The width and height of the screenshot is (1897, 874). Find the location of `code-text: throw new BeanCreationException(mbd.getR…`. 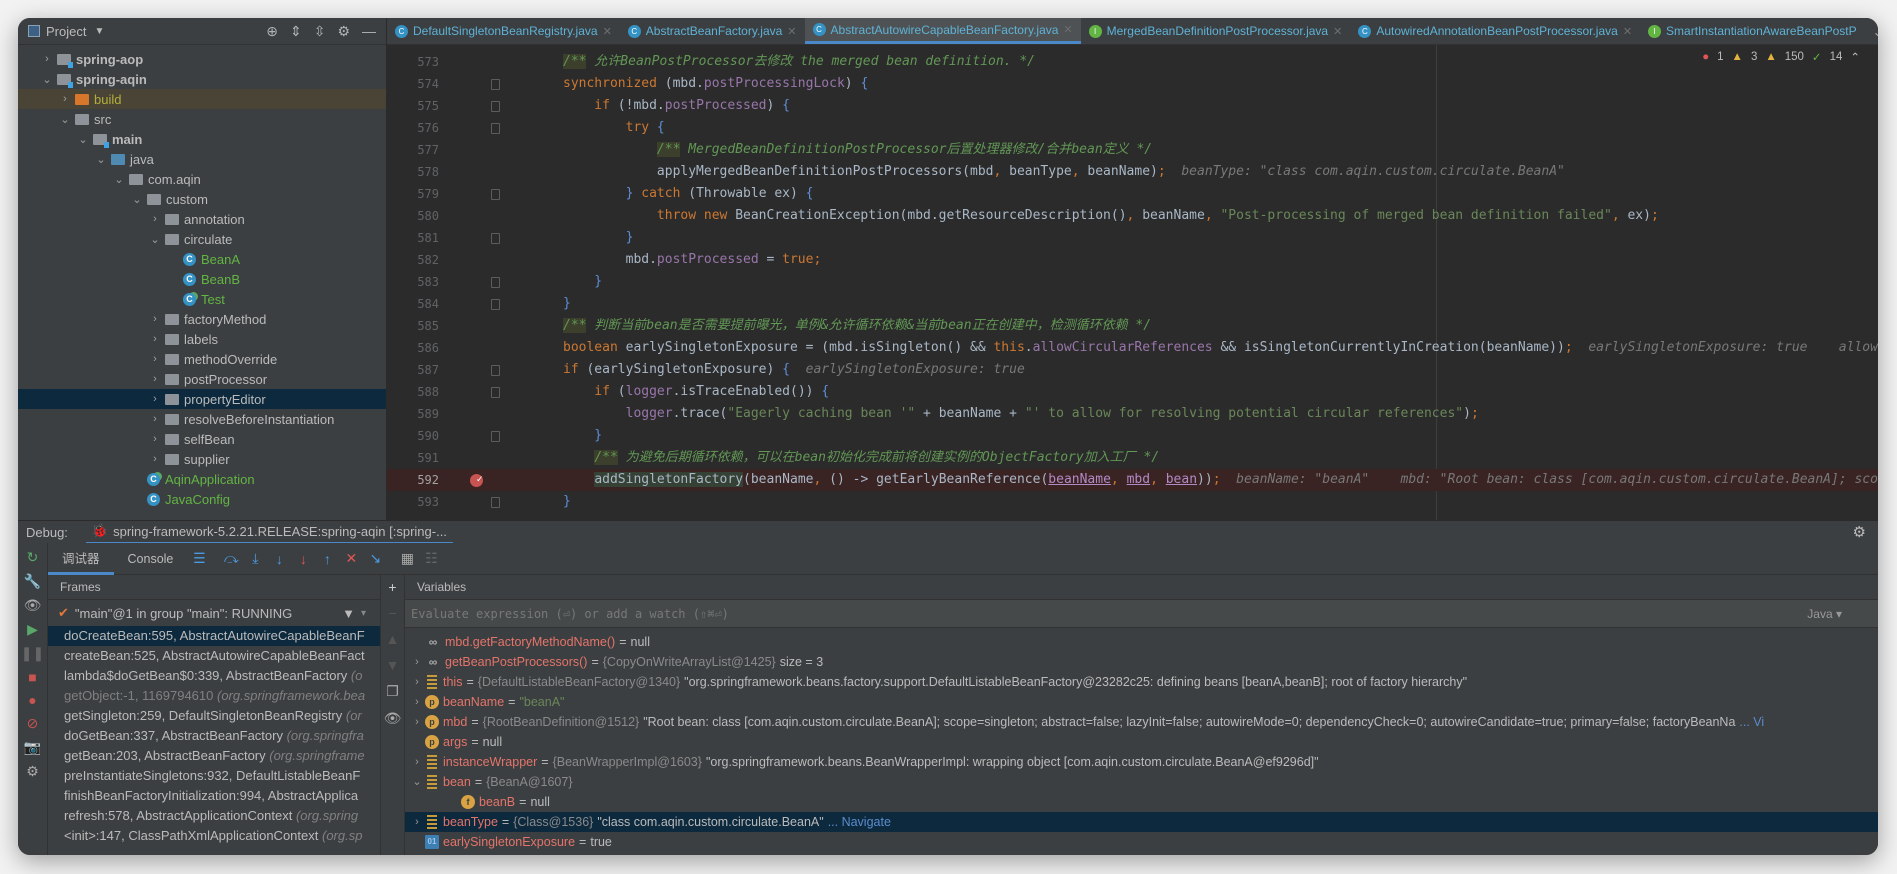

code-text: throw new BeanCreationException(mbd.getR… is located at coordinates (1111, 216).